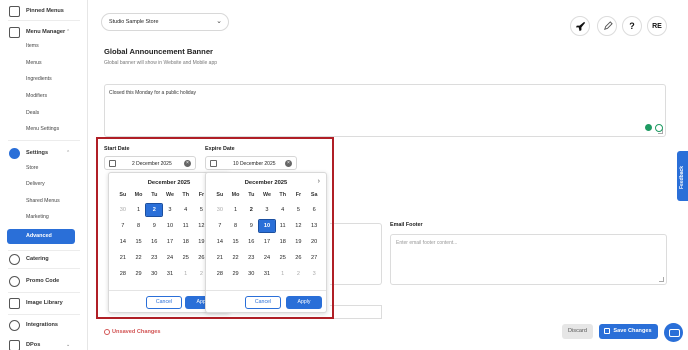 The height and width of the screenshot is (350, 688). What do you see at coordinates (299, 258) in the screenshot?
I see `calendar-day: 26` at bounding box center [299, 258].